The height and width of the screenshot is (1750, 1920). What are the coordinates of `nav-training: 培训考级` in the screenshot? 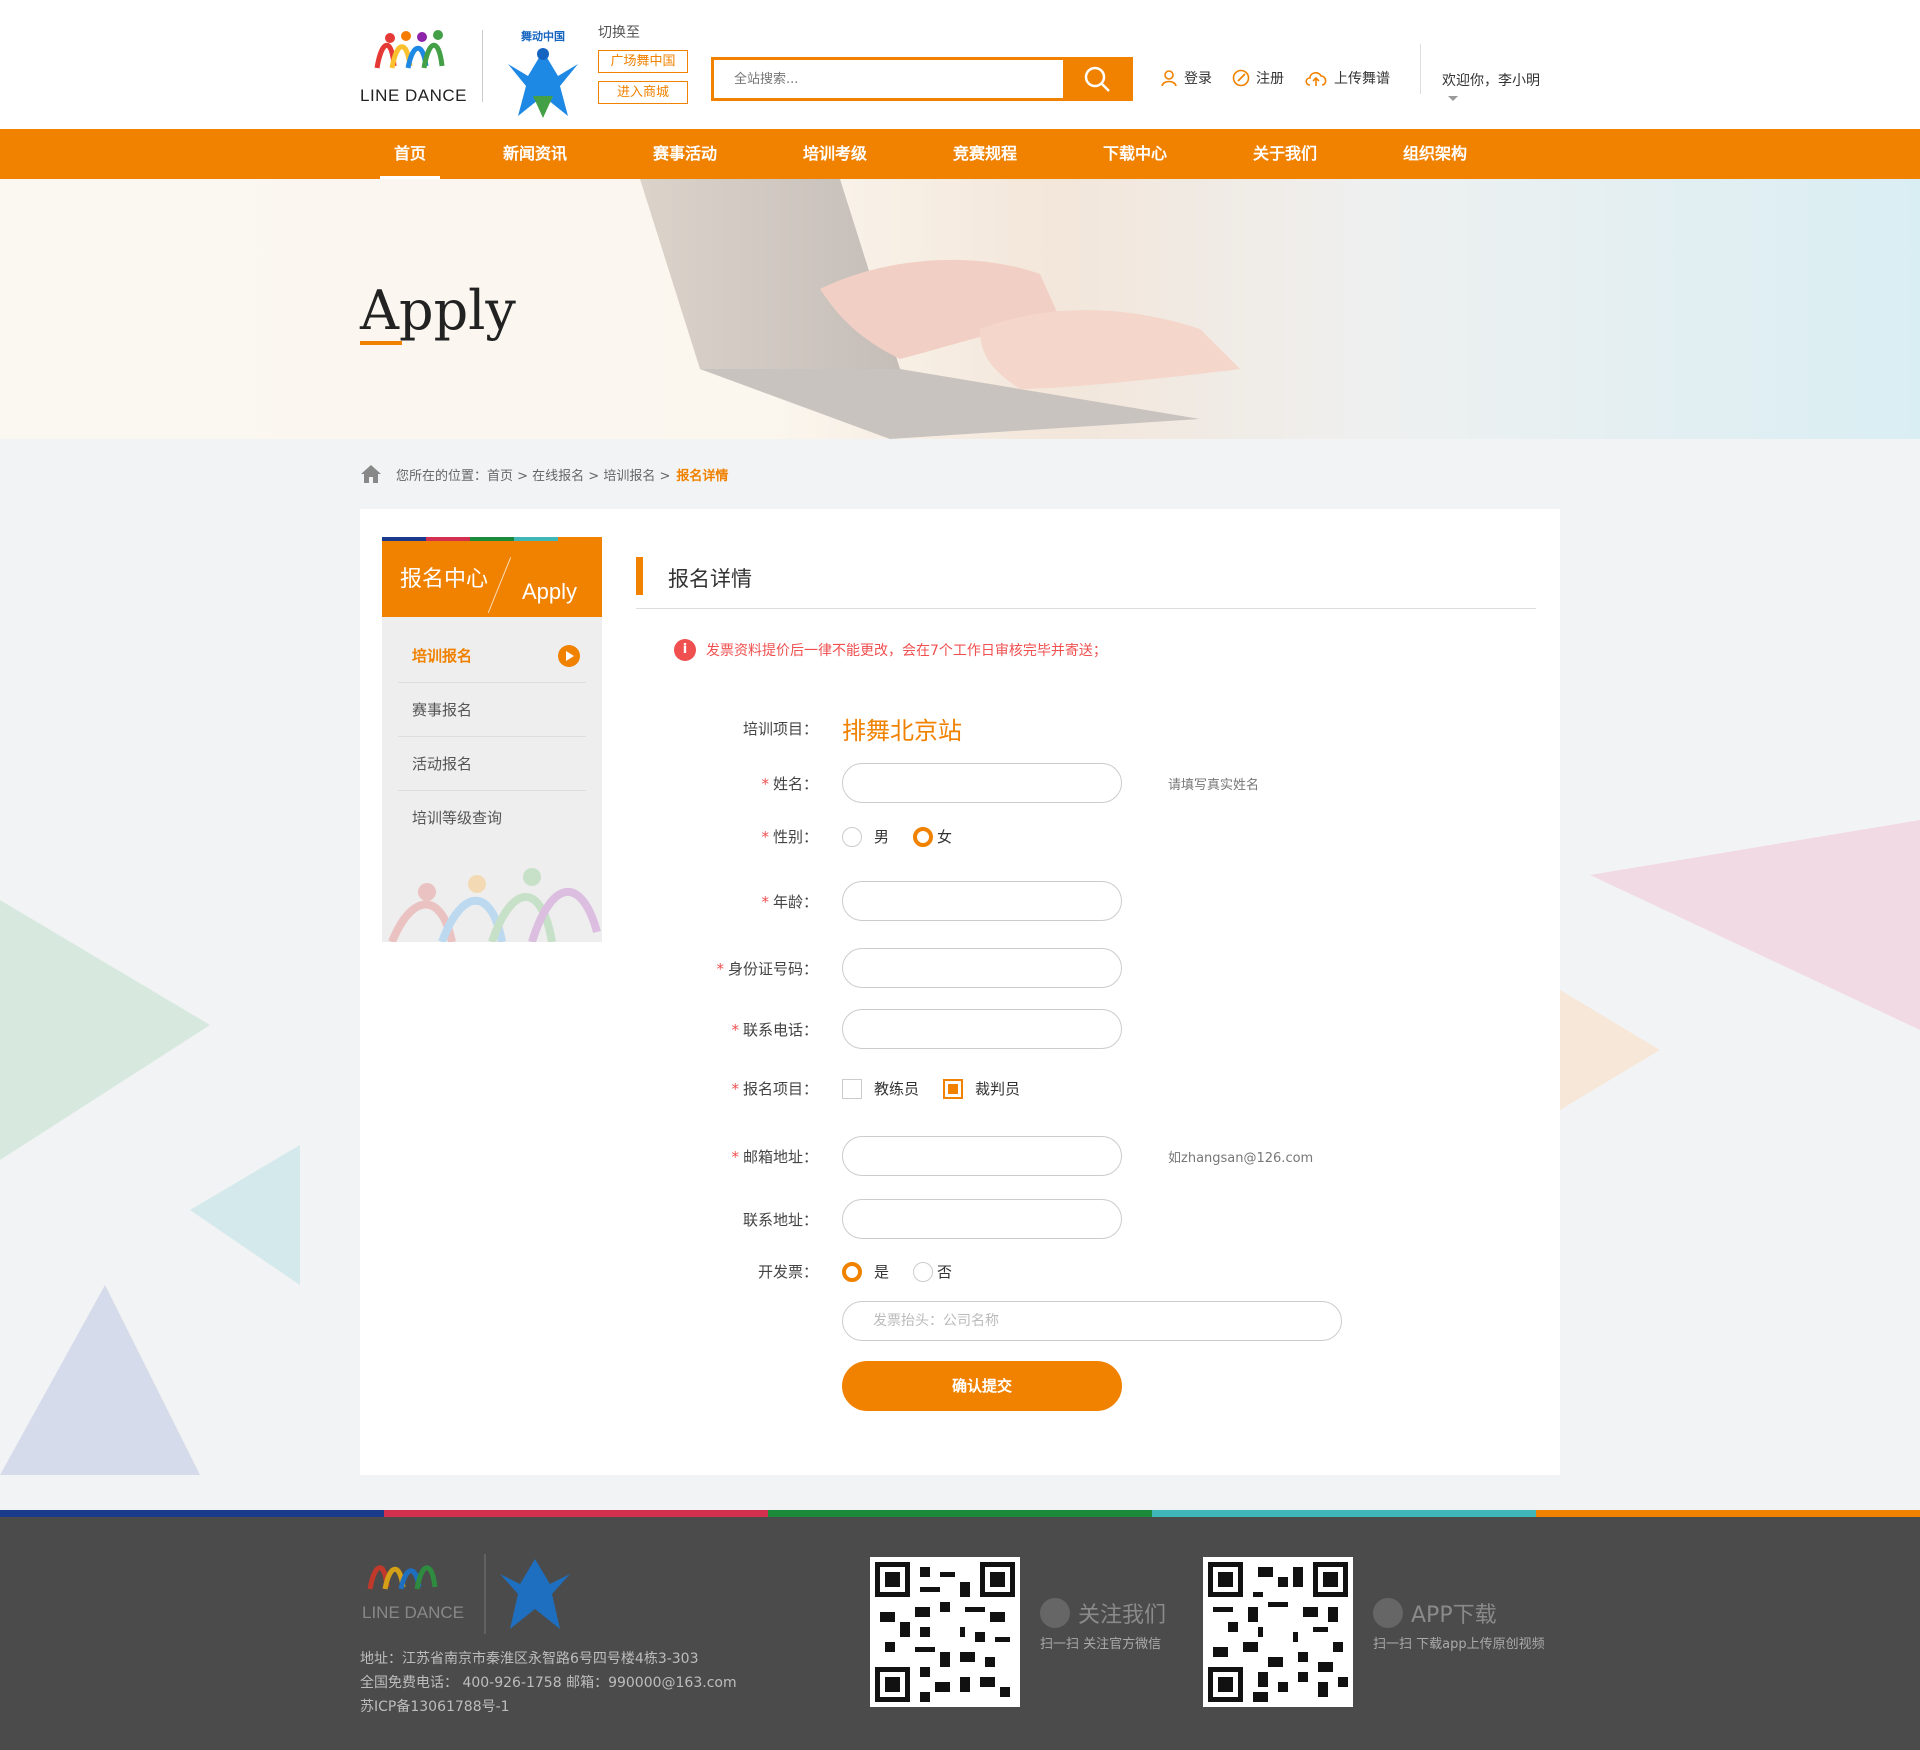 It's located at (835, 154).